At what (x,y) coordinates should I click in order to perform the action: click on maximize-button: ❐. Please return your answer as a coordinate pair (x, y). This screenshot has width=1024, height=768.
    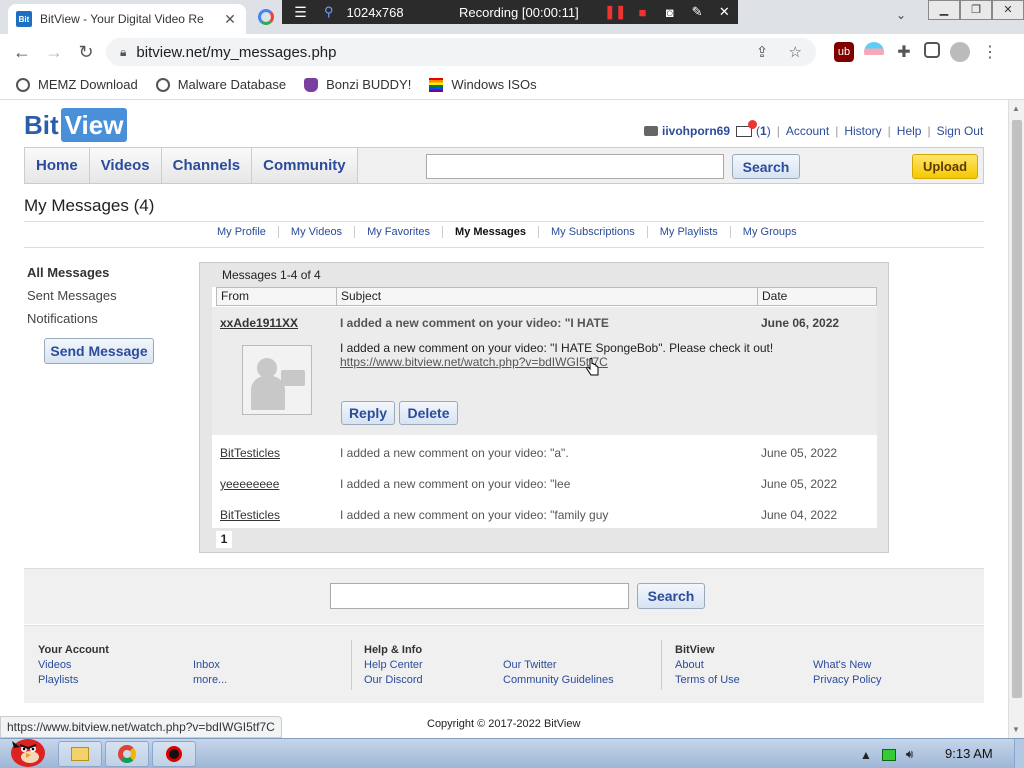
    Looking at the image, I should click on (976, 10).